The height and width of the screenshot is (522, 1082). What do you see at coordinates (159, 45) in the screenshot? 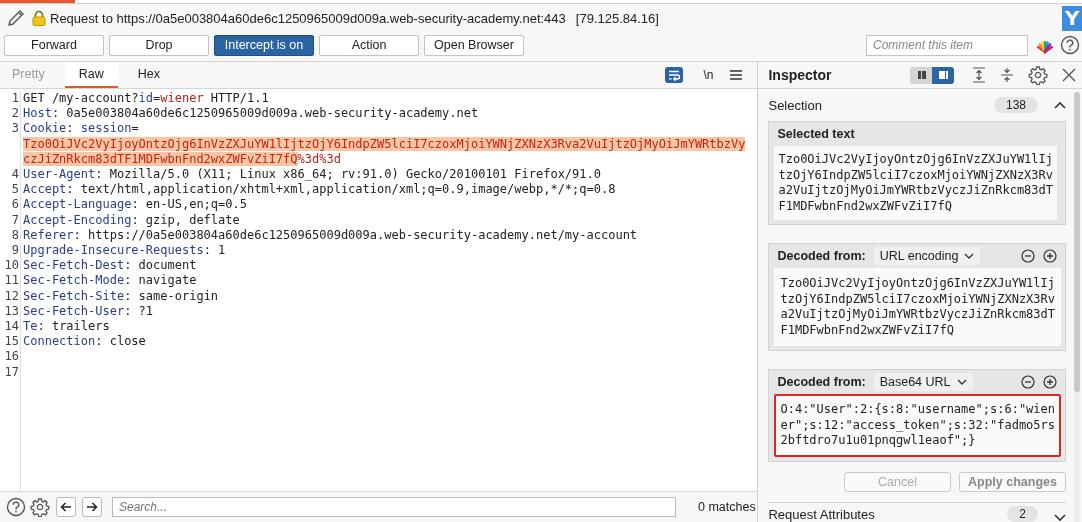
I see `toolbar-button: Drop` at bounding box center [159, 45].